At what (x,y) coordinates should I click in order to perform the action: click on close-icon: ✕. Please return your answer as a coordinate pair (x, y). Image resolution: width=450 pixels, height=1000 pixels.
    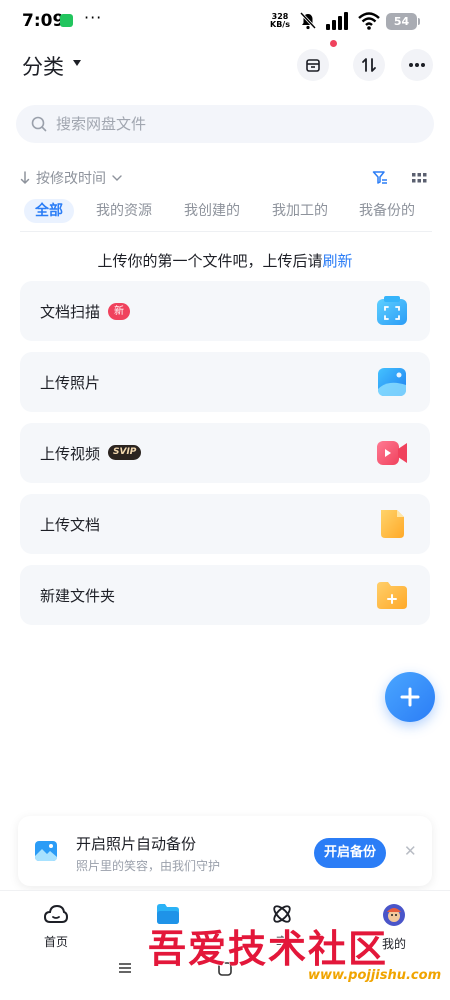
    Looking at the image, I should click on (410, 851).